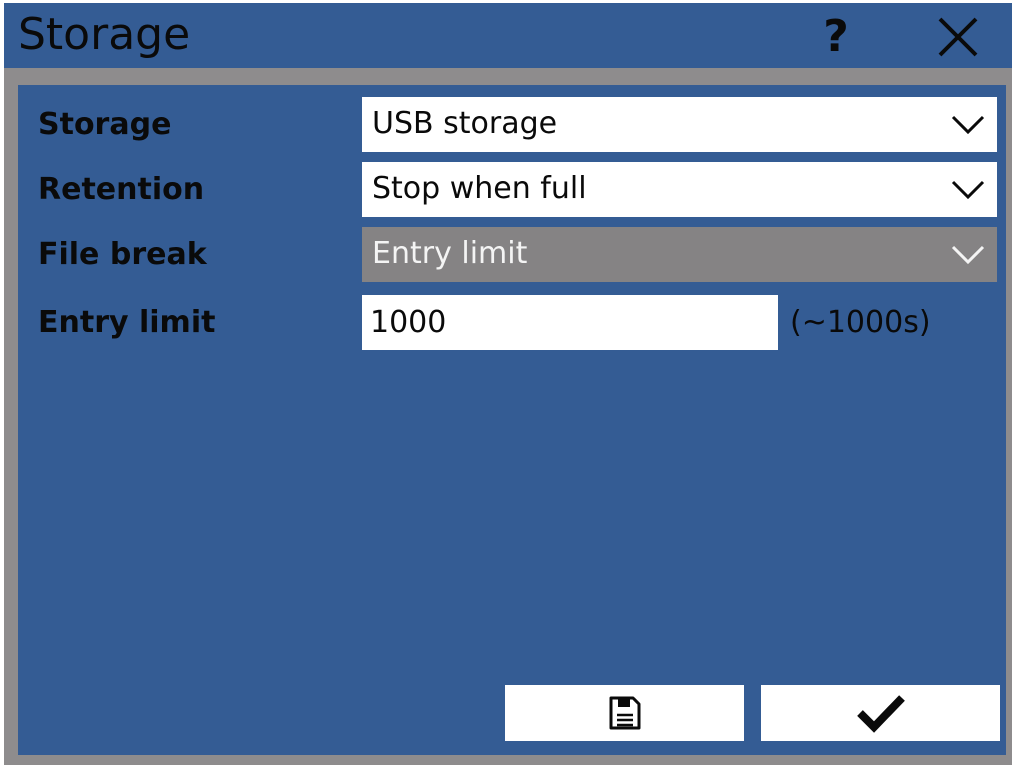  Describe the element at coordinates (570, 322) in the screenshot. I see `entry-limit-input` at that location.